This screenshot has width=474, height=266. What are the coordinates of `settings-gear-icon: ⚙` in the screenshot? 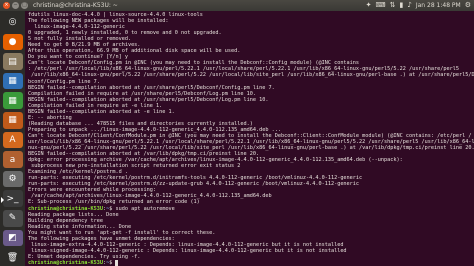 It's located at (468, 5).